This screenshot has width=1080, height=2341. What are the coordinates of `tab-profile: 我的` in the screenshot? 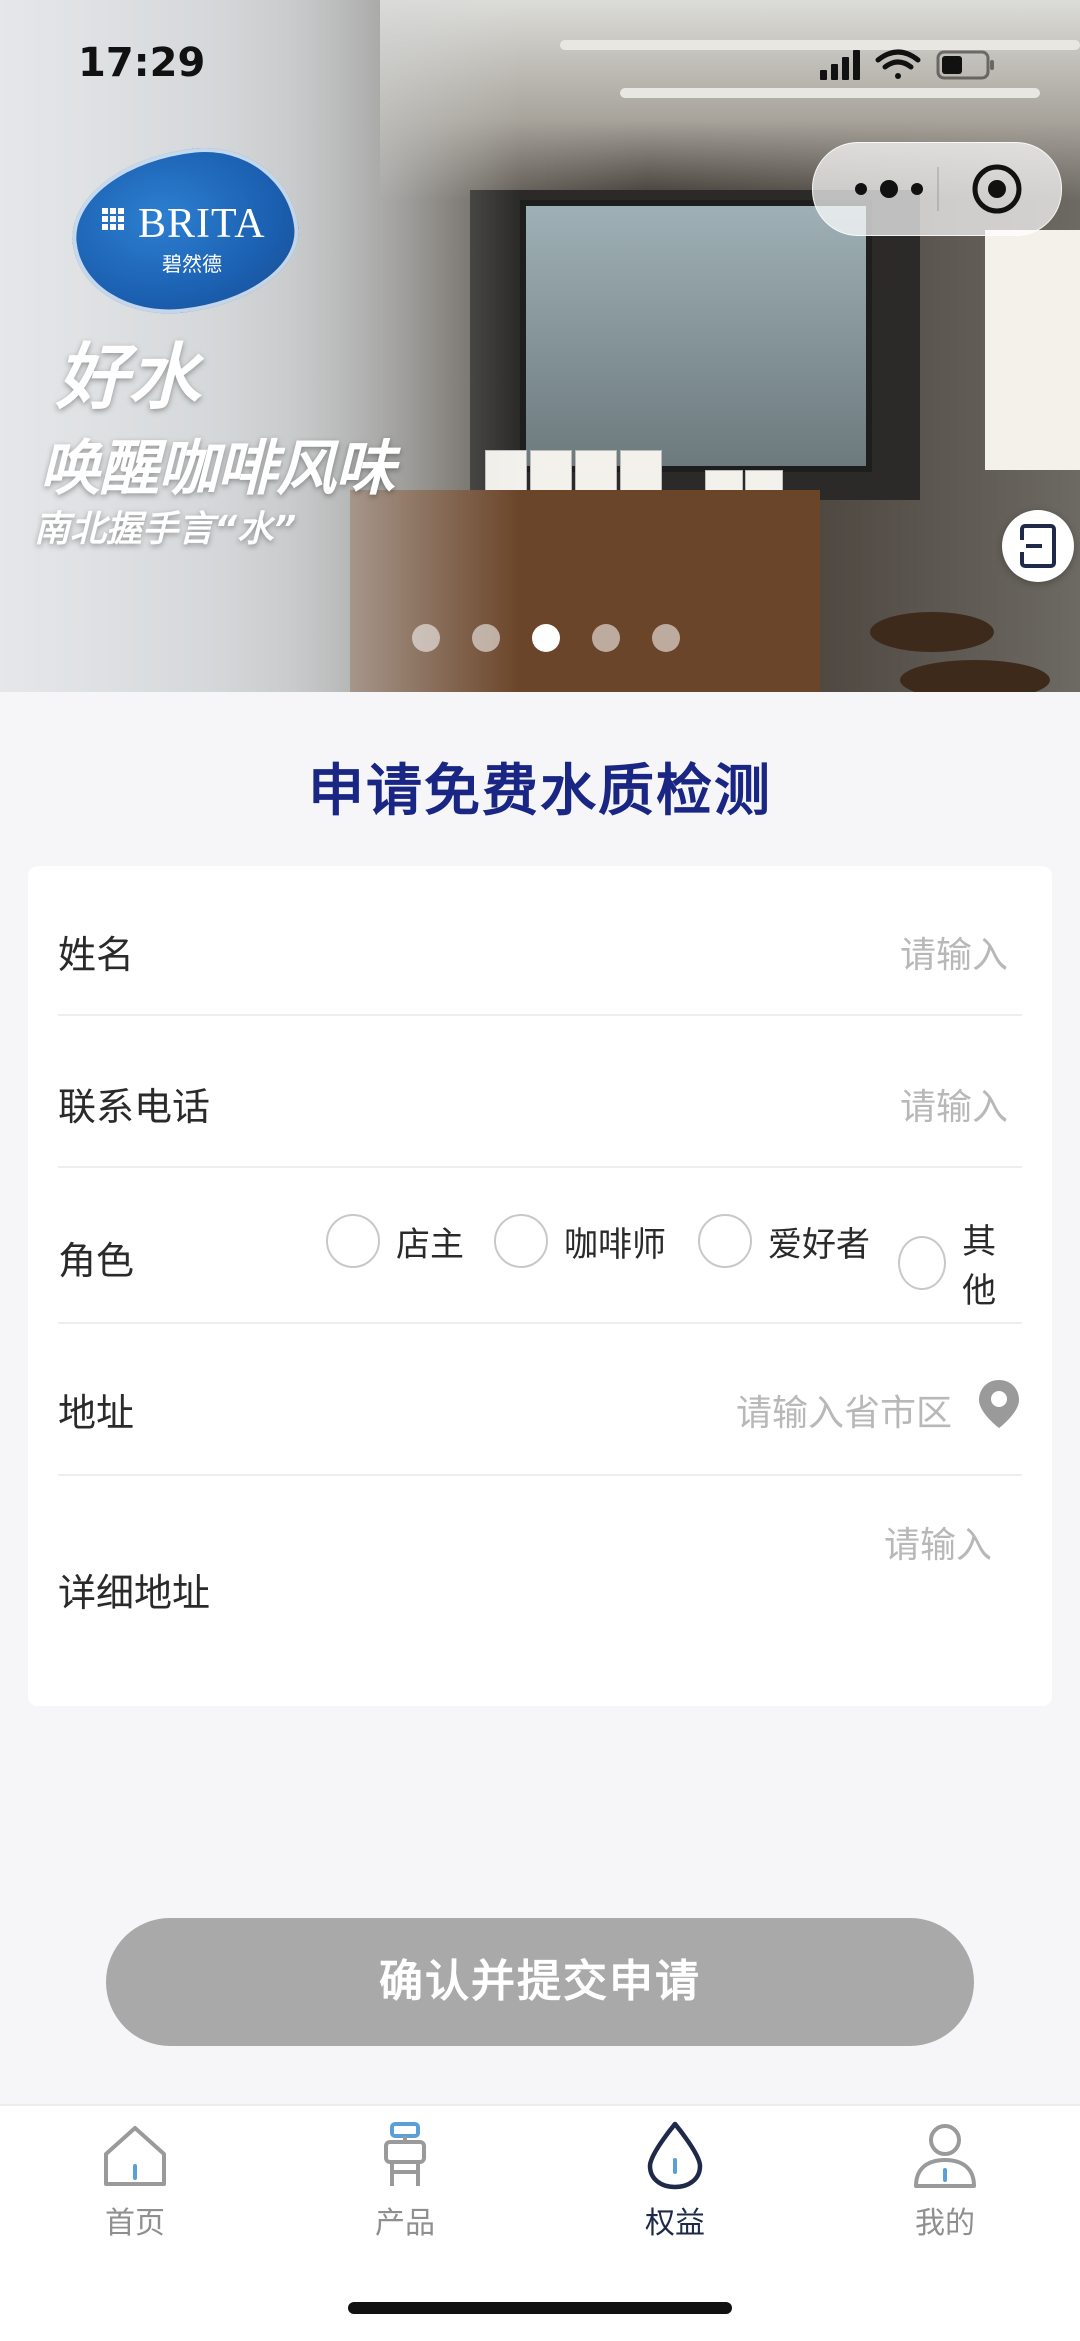 It's located at (945, 2181).